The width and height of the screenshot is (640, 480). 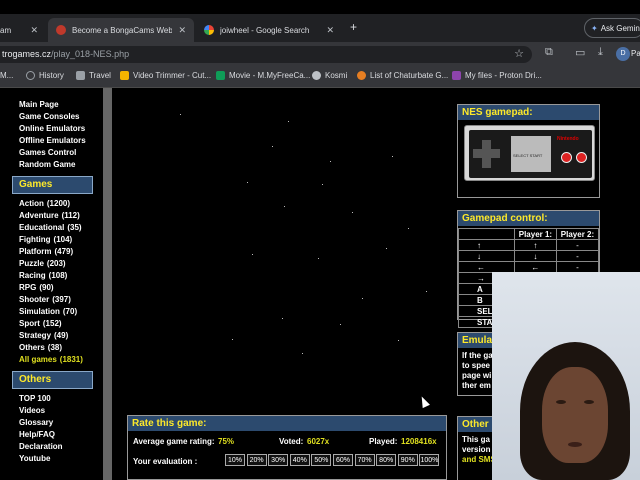 What do you see at coordinates (49, 215) in the screenshot?
I see `sidebar-category-link: Adventure (112)` at bounding box center [49, 215].